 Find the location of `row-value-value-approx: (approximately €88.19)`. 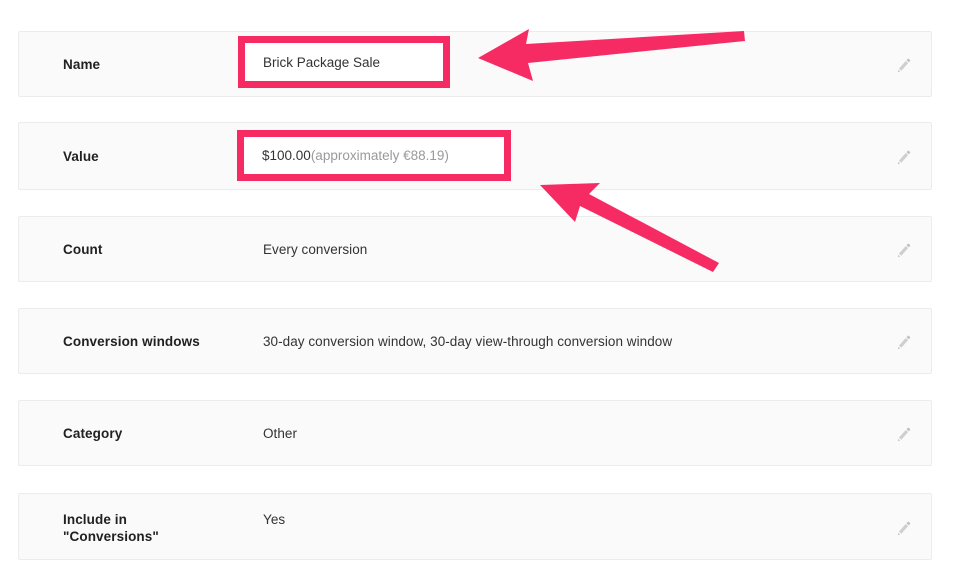

row-value-value-approx: (approximately €88.19) is located at coordinates (384, 156).